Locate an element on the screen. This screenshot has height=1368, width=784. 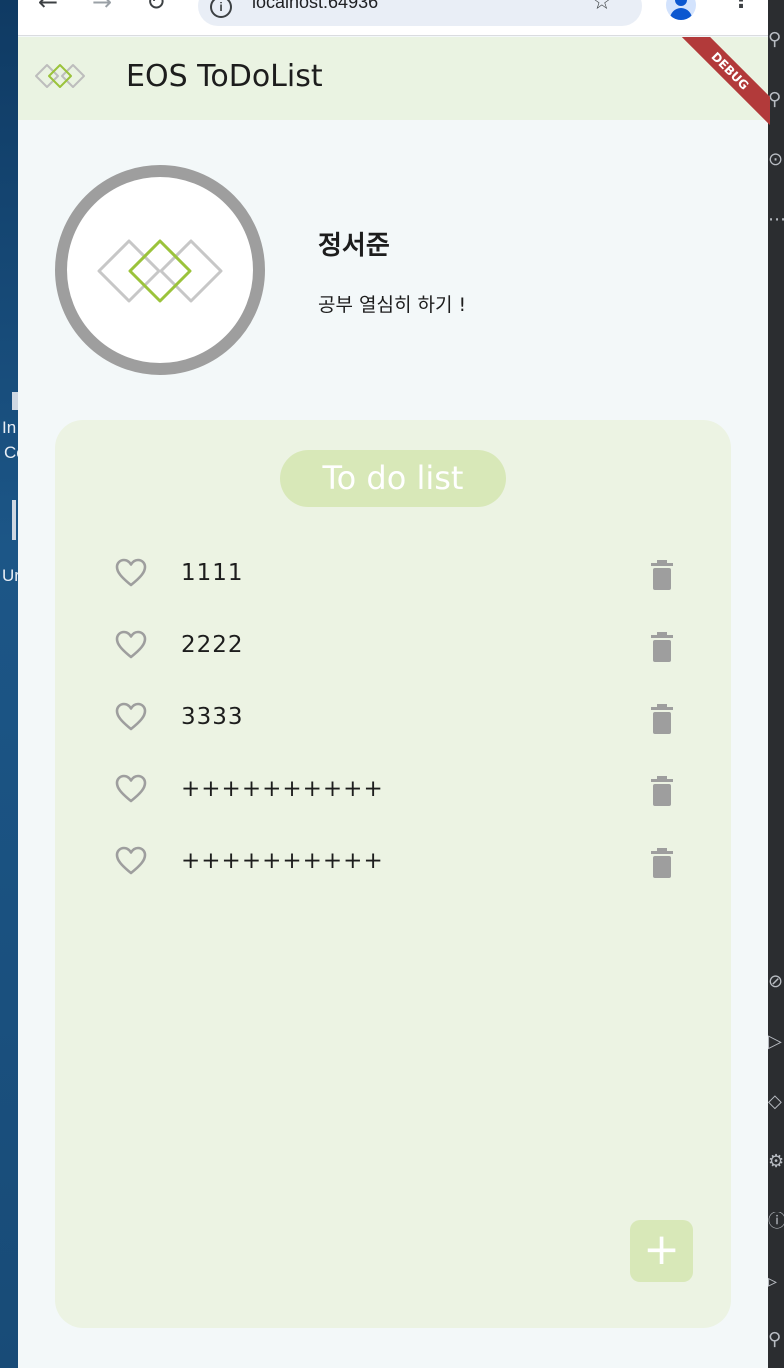
reload-button: ↻ is located at coordinates (156, 8).